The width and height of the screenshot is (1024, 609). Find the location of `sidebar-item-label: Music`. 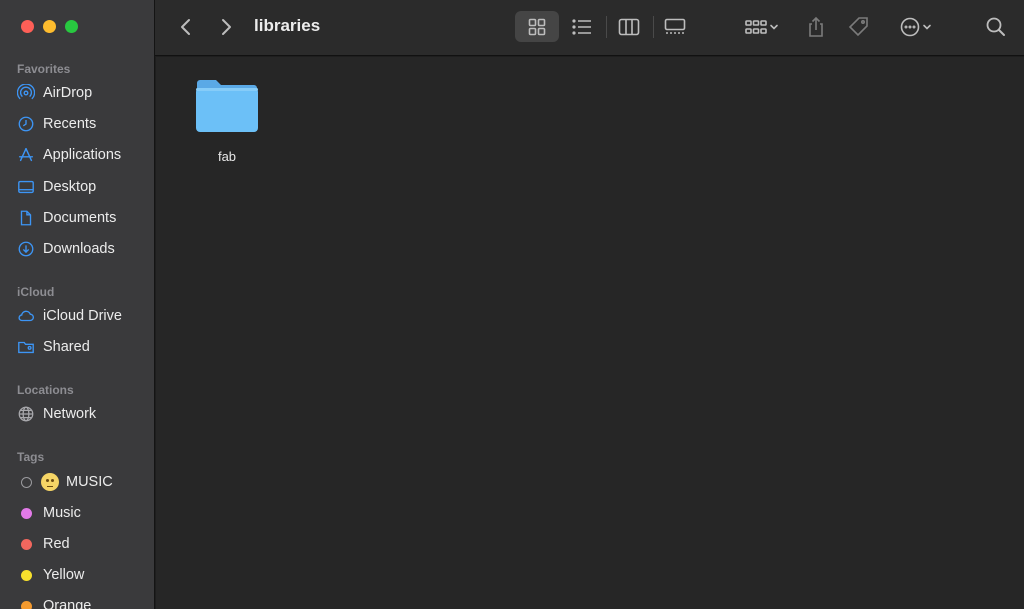

sidebar-item-label: Music is located at coordinates (62, 513).